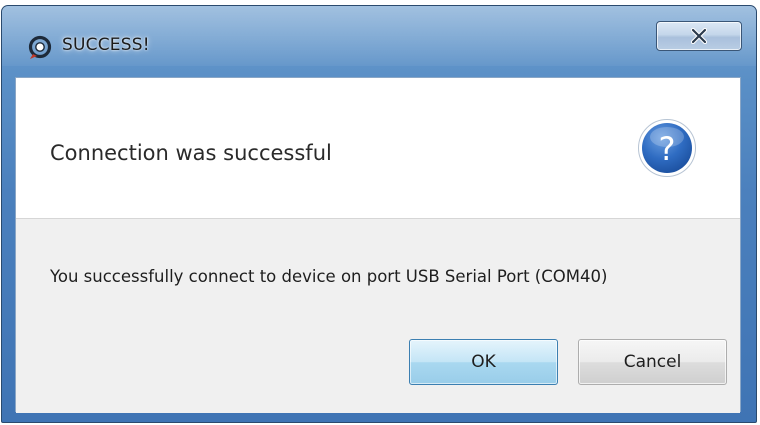 Image resolution: width=760 pixels, height=425 pixels. Describe the element at coordinates (191, 153) in the screenshot. I see `dialog-heading: Connection was successful` at that location.